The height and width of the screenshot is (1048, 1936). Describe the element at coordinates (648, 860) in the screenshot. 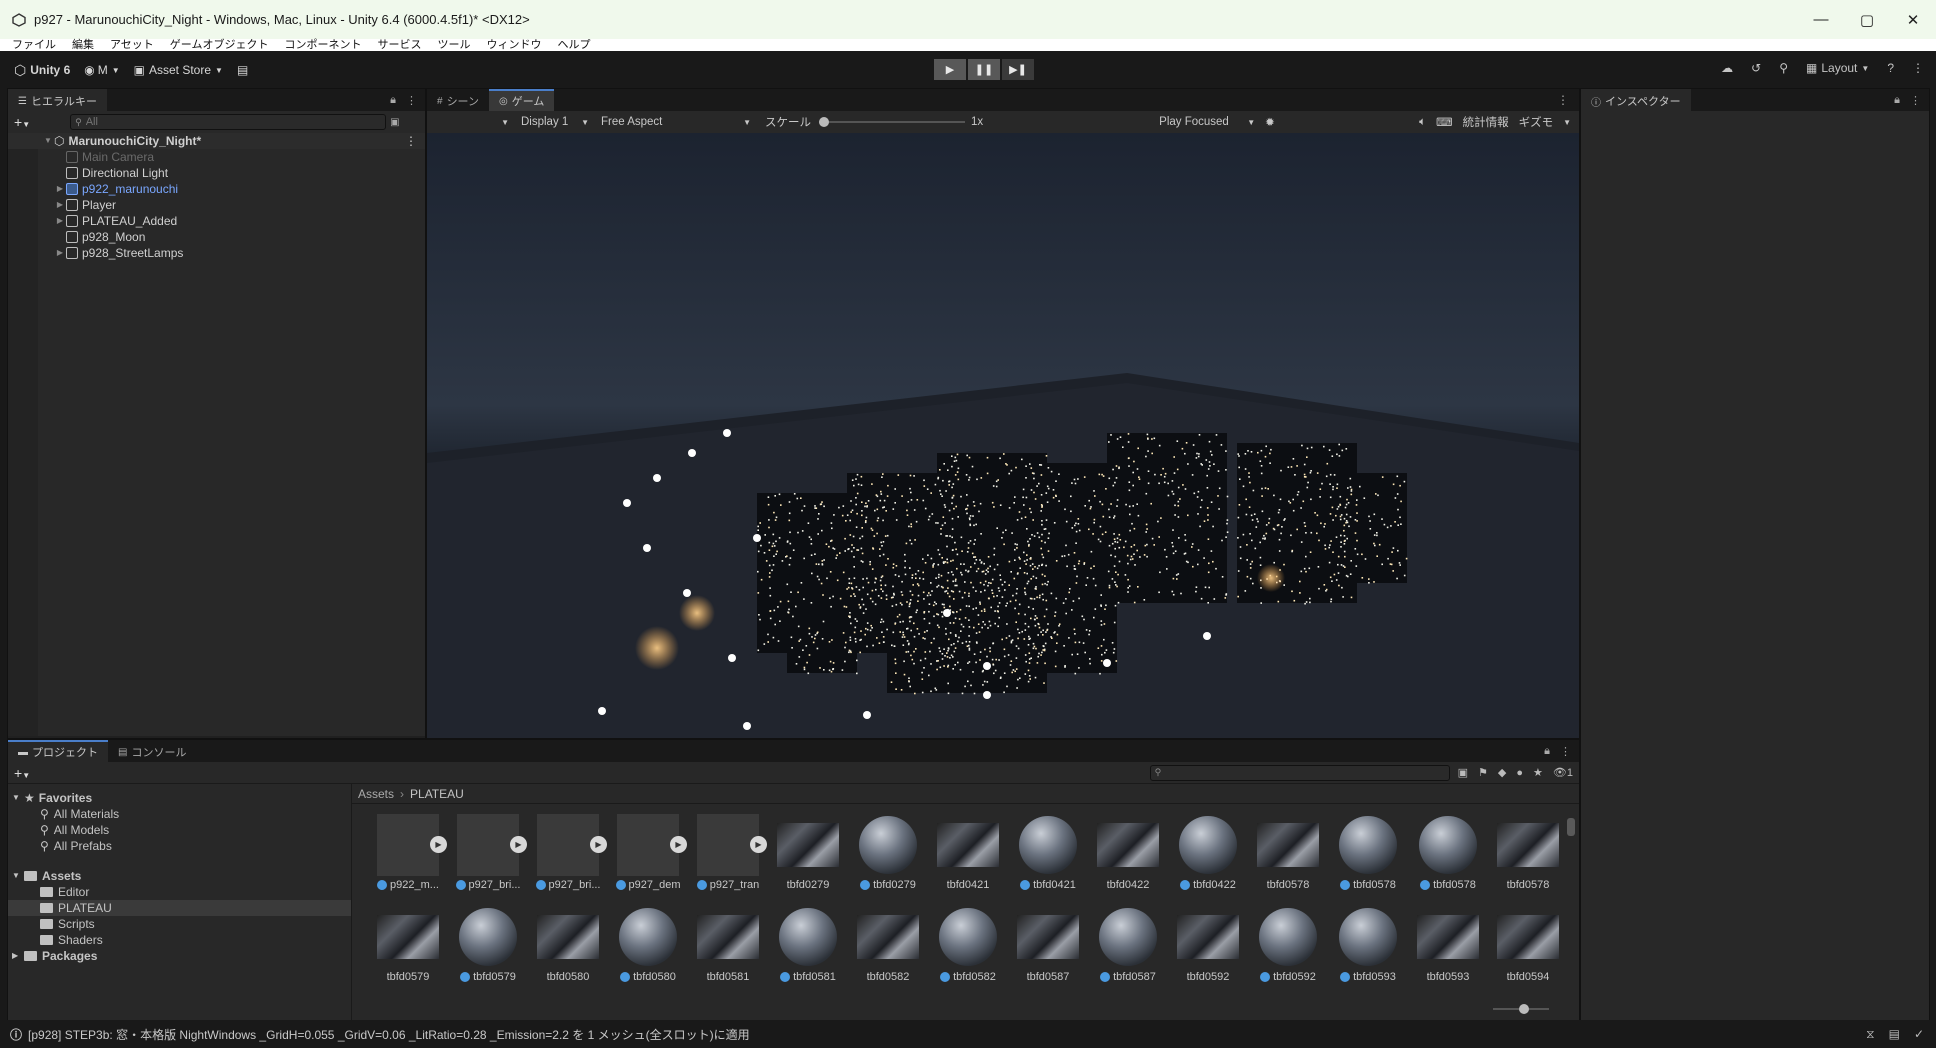

I see `asset-item: ▶ p927_dem` at that location.